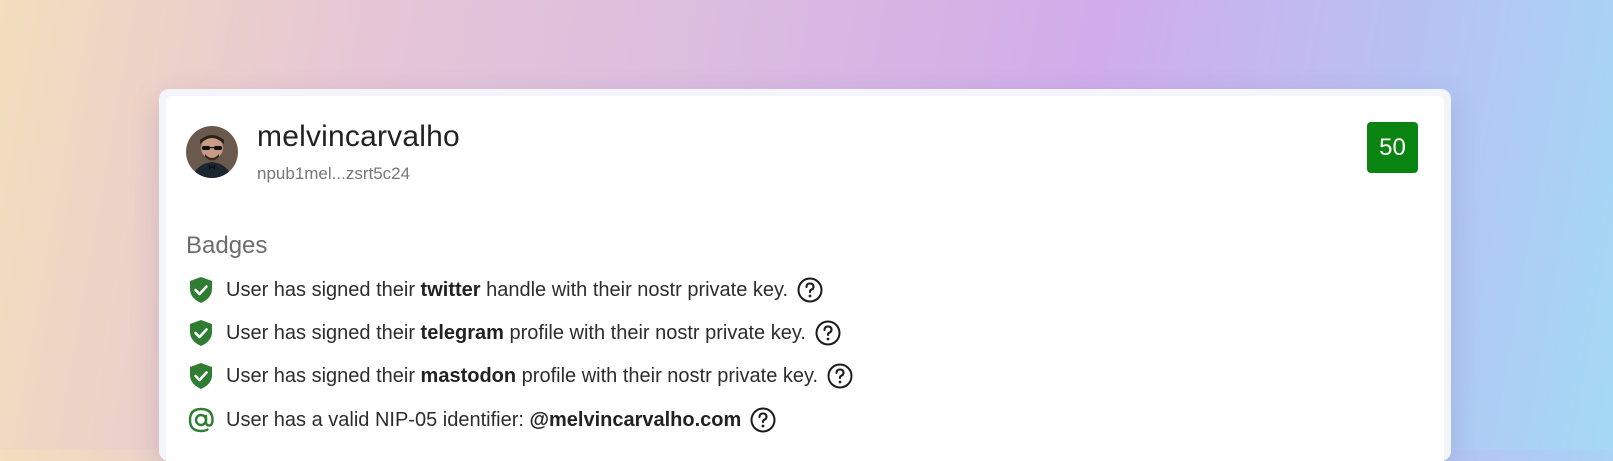 This screenshot has width=1613, height=461. Describe the element at coordinates (637, 289) in the screenshot. I see `badge-text-suffix: handle with their nostr private key.` at that location.